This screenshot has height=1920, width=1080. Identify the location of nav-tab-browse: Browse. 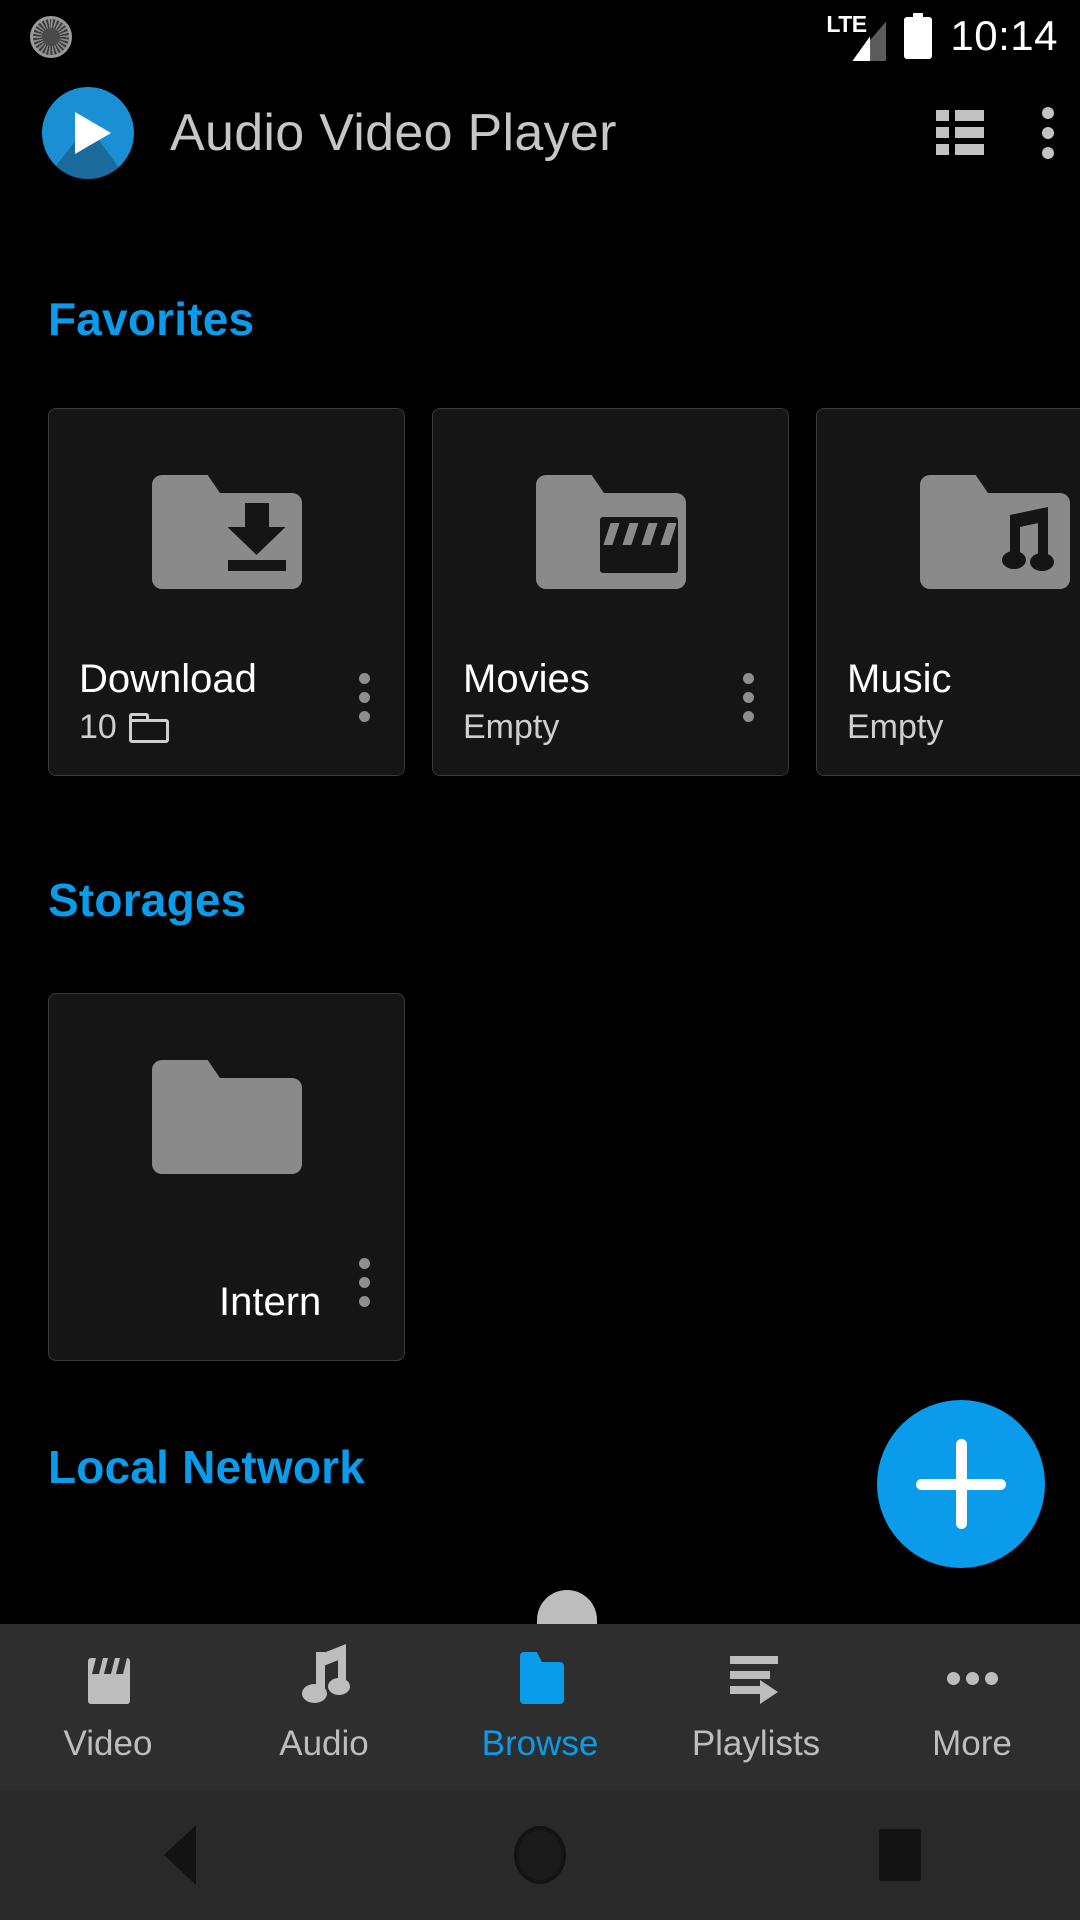
(540, 1707).